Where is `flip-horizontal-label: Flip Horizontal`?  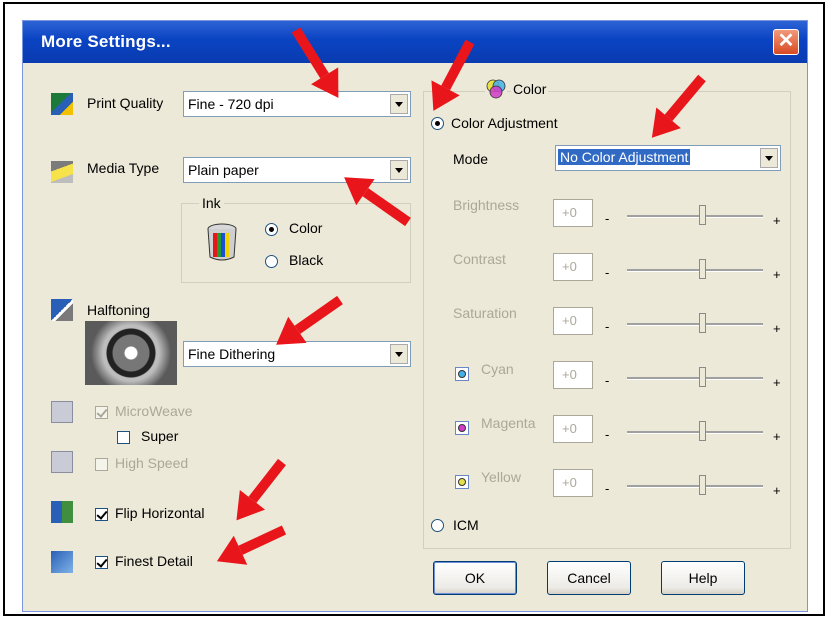 flip-horizontal-label: Flip Horizontal is located at coordinates (160, 513).